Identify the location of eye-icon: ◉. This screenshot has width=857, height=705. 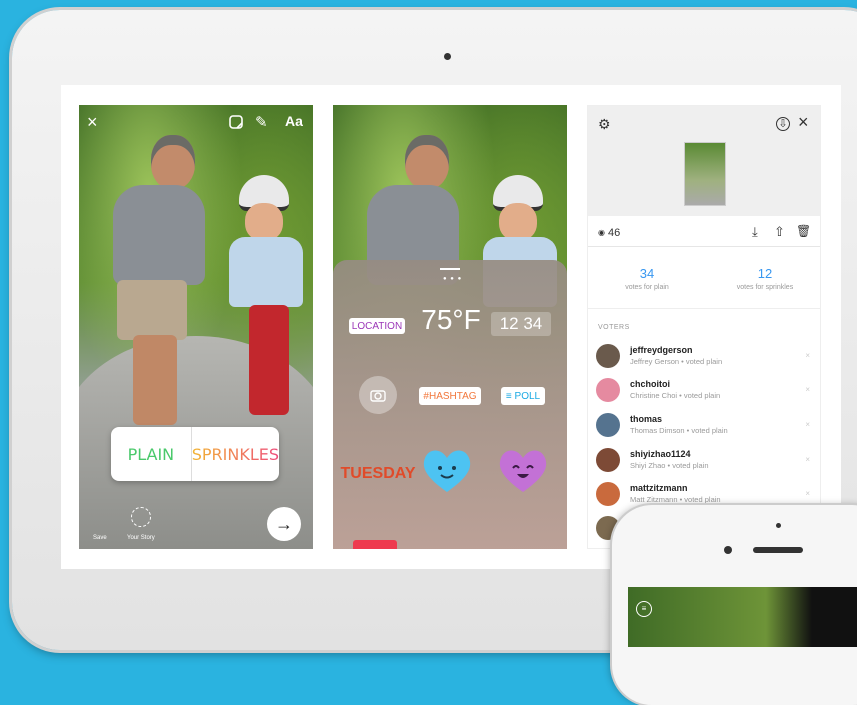
(601, 232).